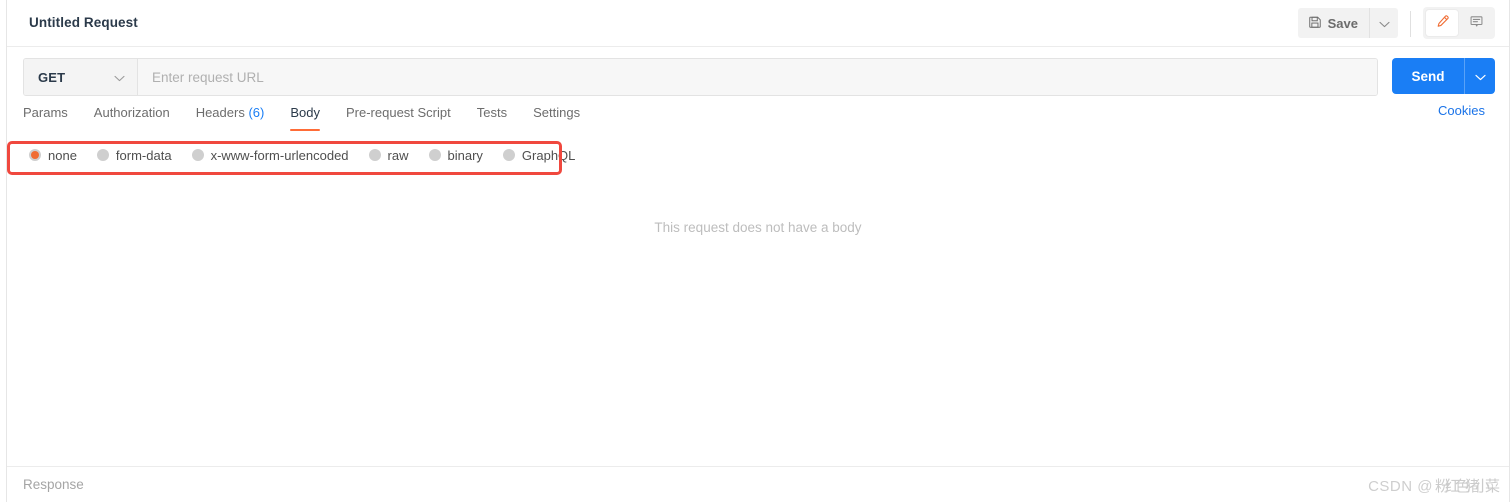 The image size is (1510, 502). Describe the element at coordinates (758, 23) in the screenshot. I see `request-header: Untitled Request Save` at that location.